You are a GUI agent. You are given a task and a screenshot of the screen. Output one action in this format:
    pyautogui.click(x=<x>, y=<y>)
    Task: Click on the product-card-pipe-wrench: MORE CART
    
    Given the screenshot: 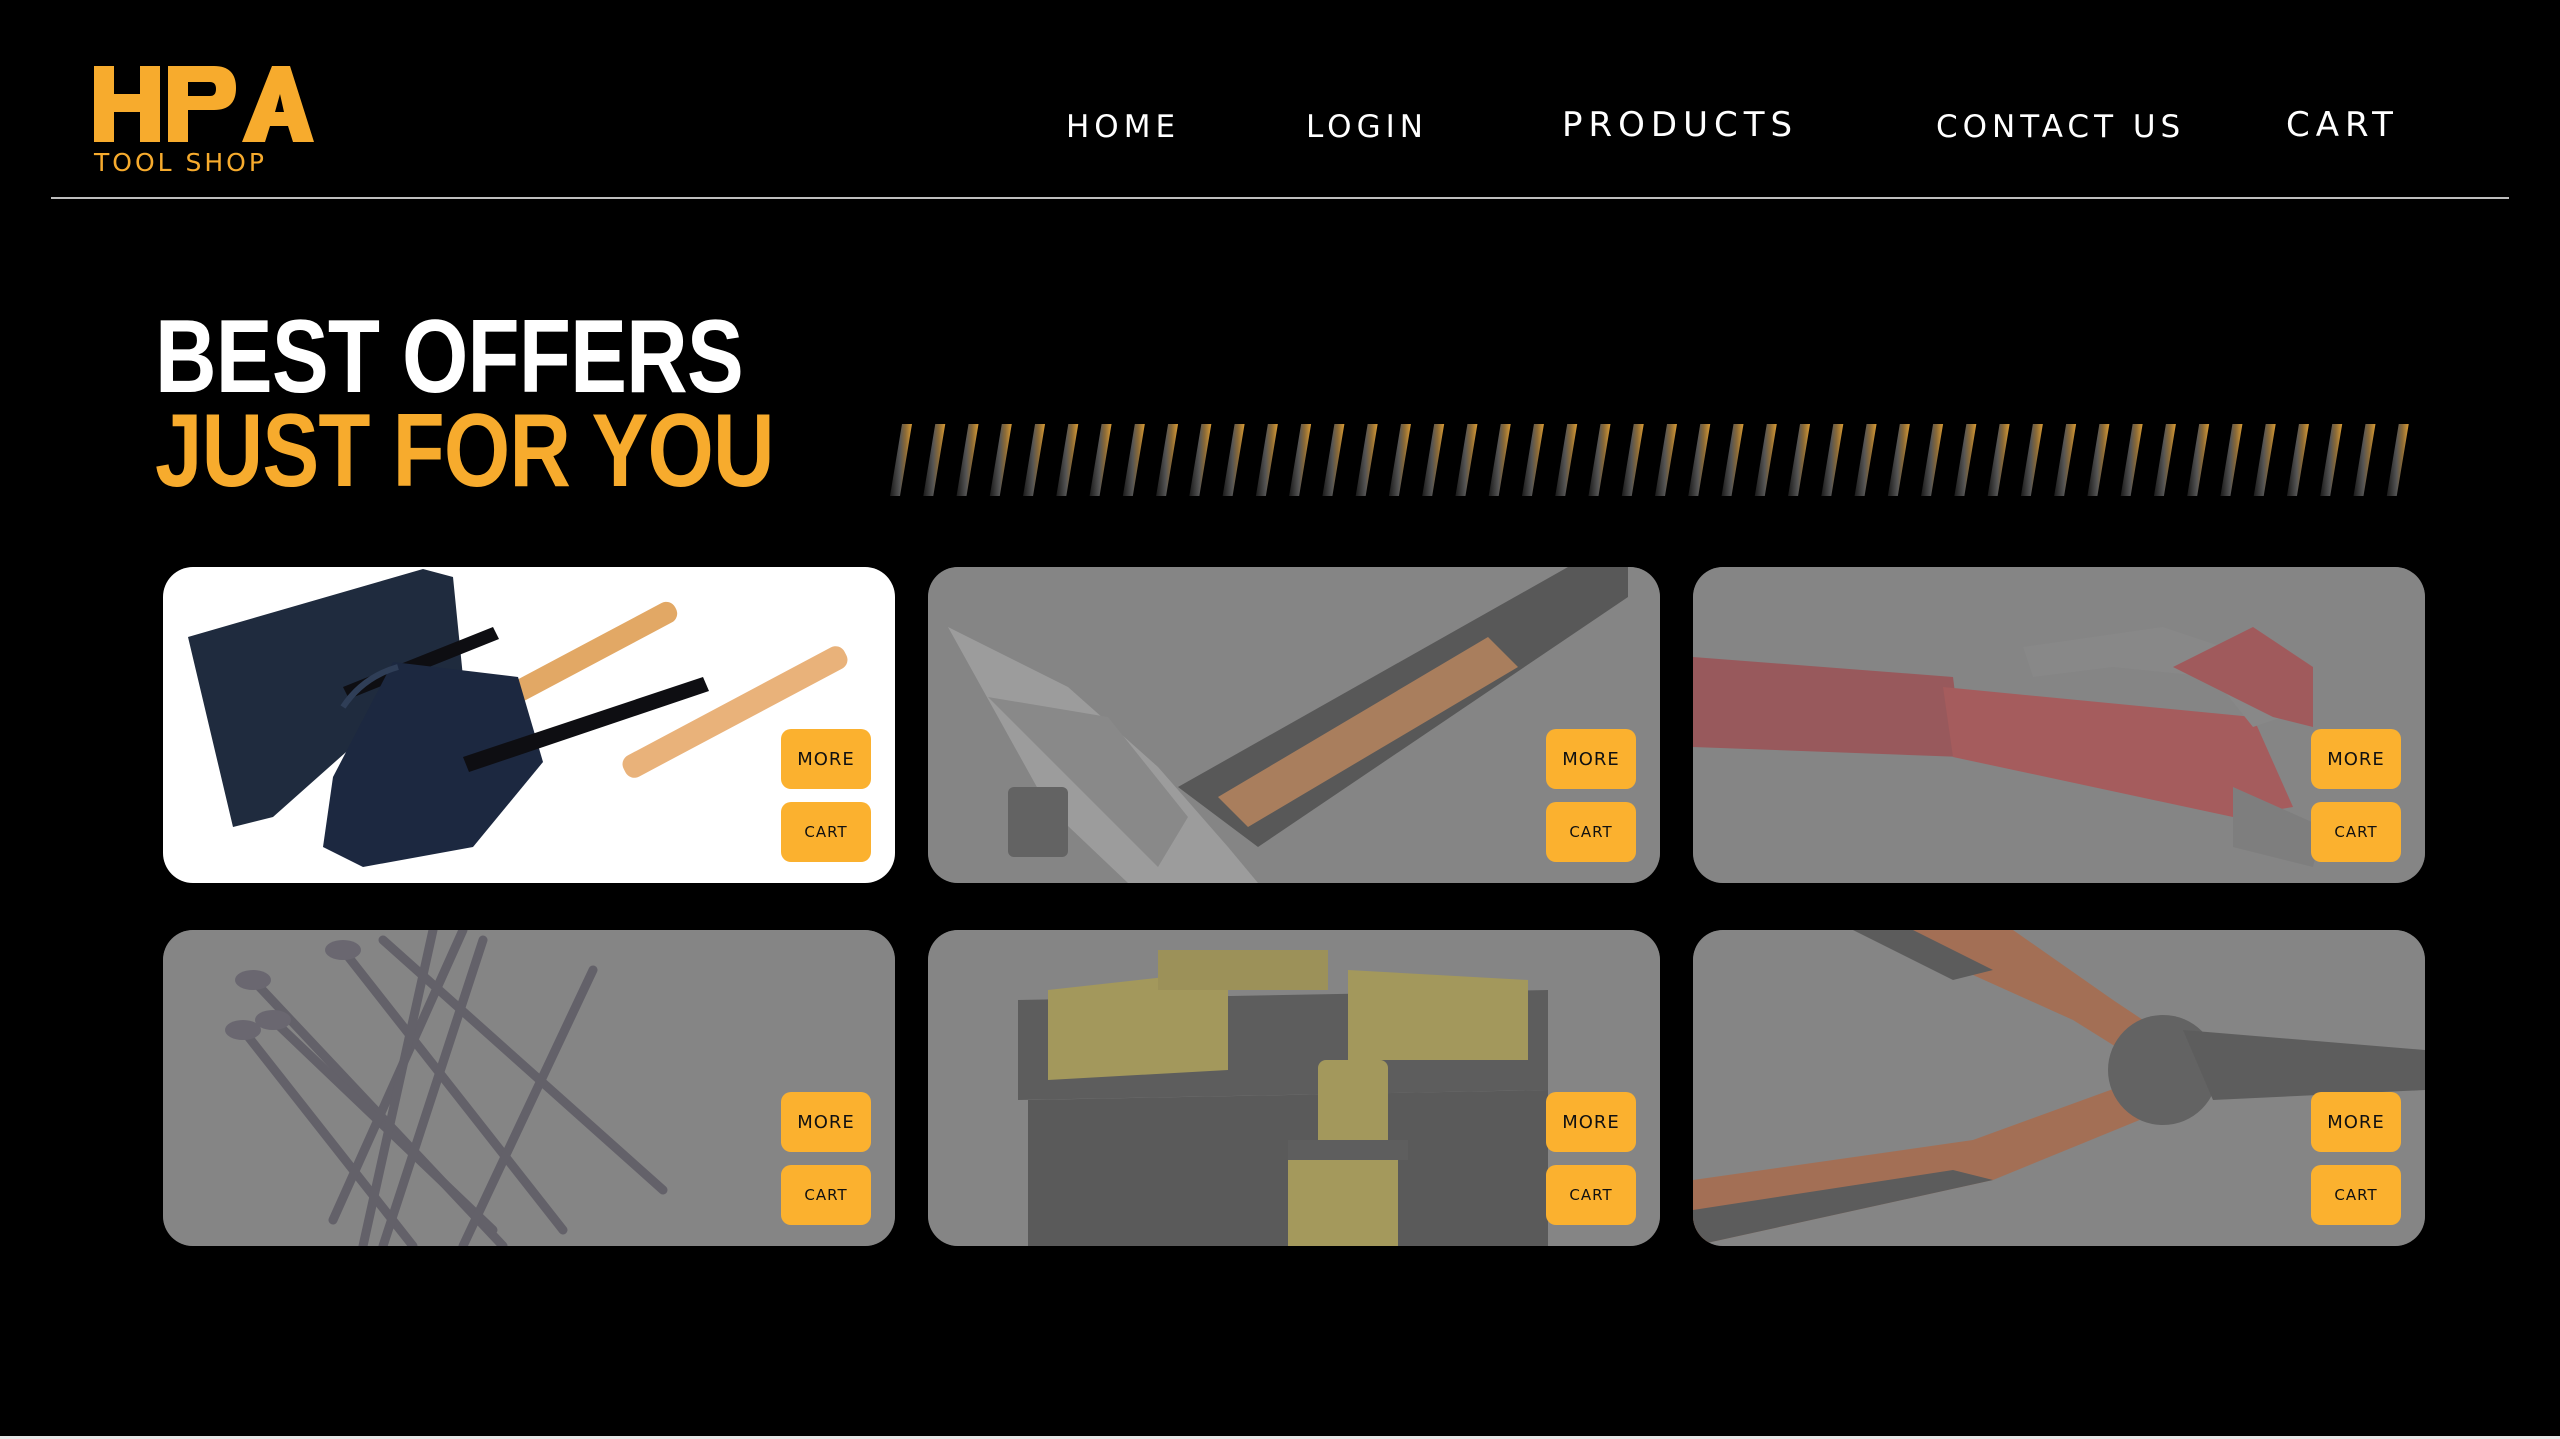 What is the action you would take?
    pyautogui.click(x=2059, y=725)
    